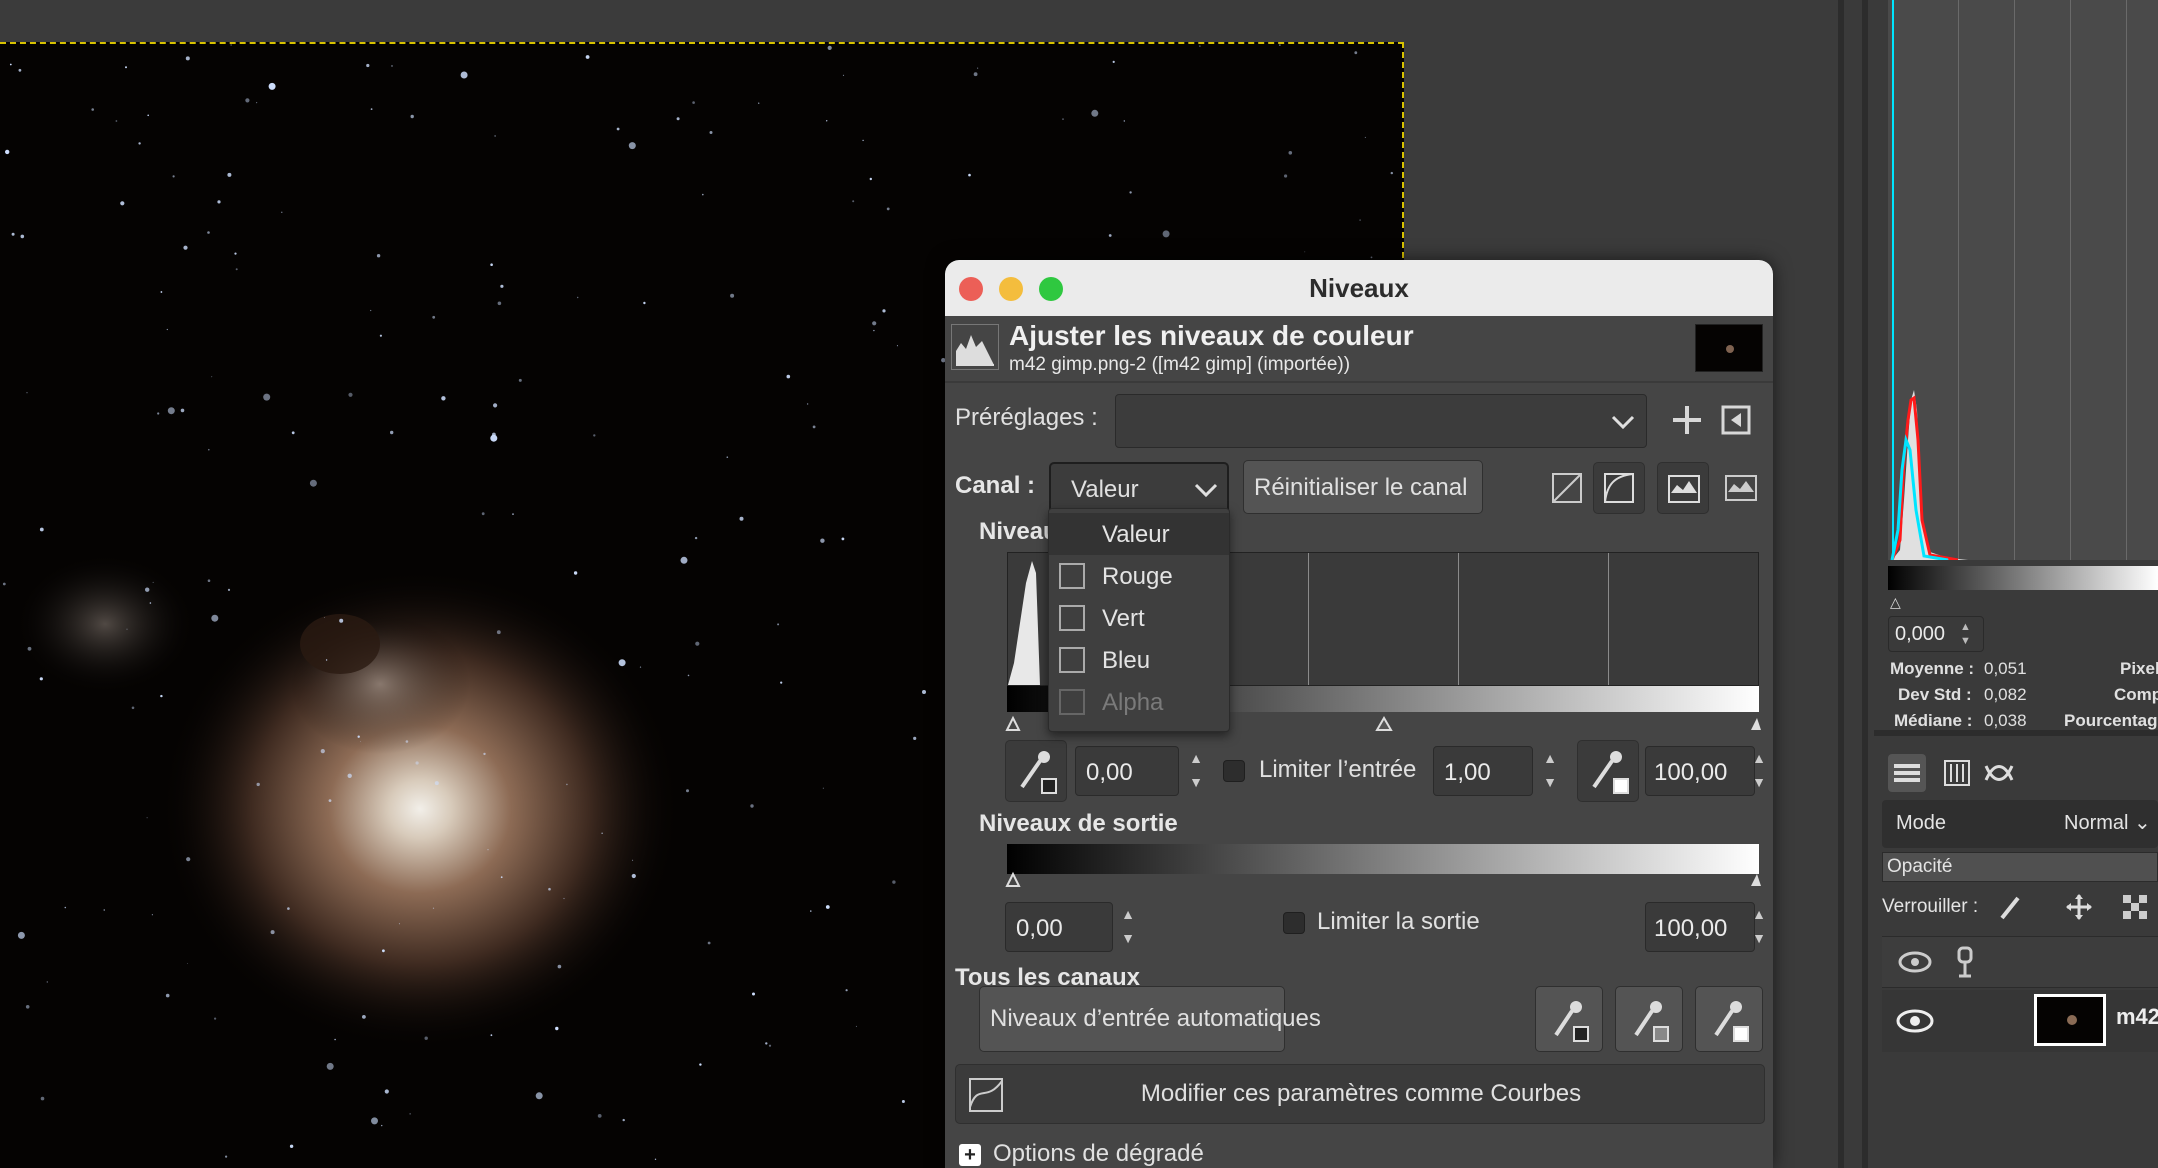 The image size is (2158, 1168). What do you see at coordinates (1929, 475) in the screenshot?
I see `histogram-rgb-curve` at bounding box center [1929, 475].